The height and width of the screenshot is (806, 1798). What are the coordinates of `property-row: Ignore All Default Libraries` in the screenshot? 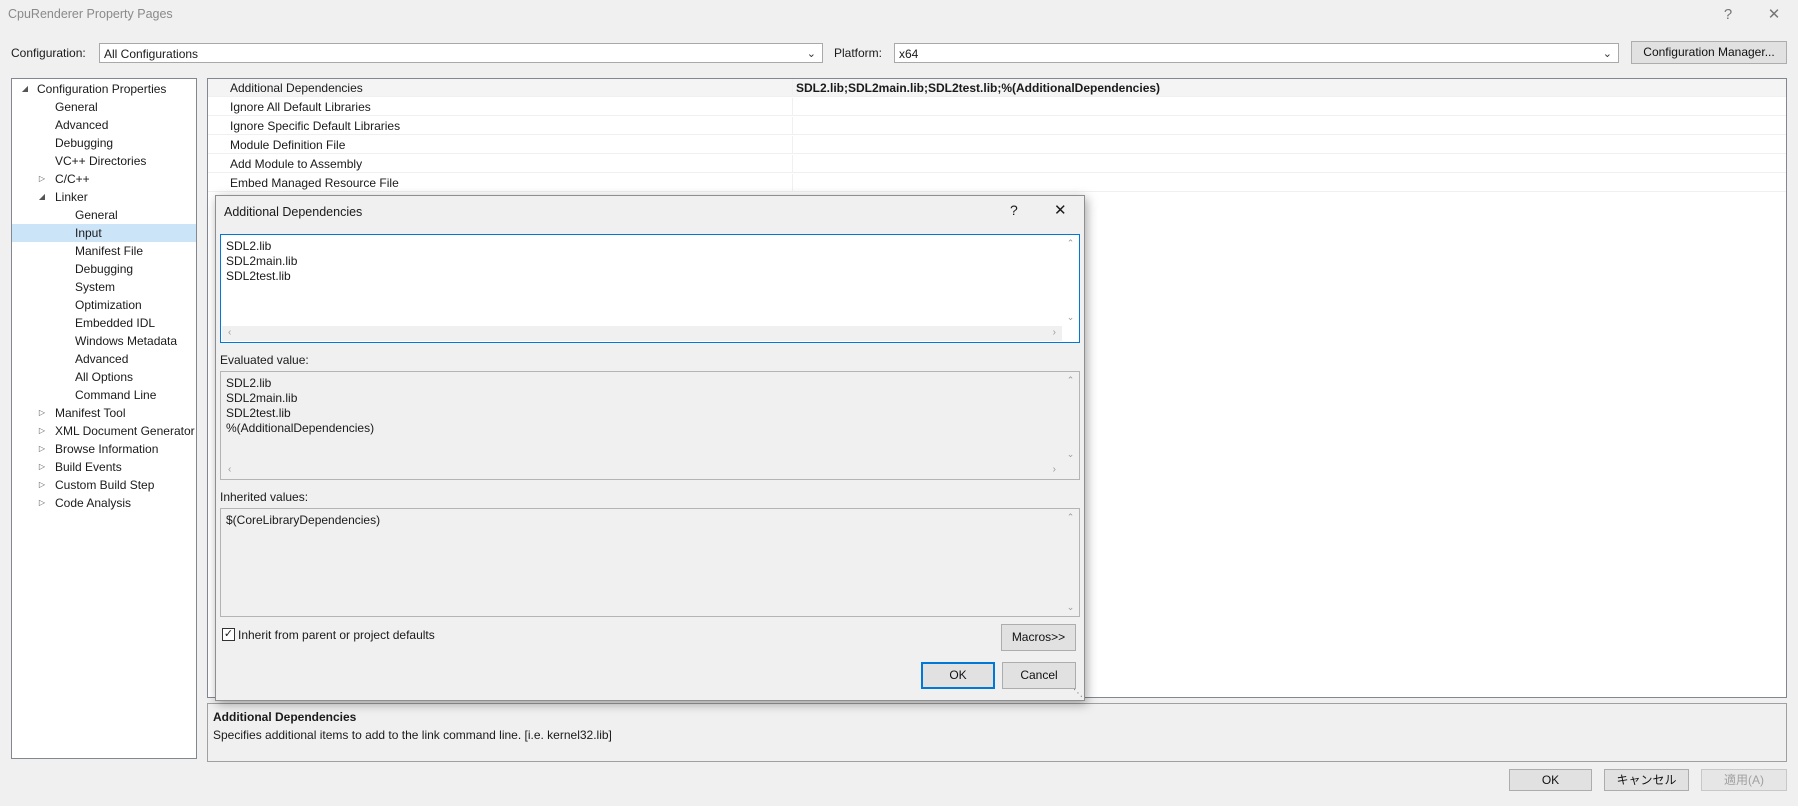 It's located at (997, 107).